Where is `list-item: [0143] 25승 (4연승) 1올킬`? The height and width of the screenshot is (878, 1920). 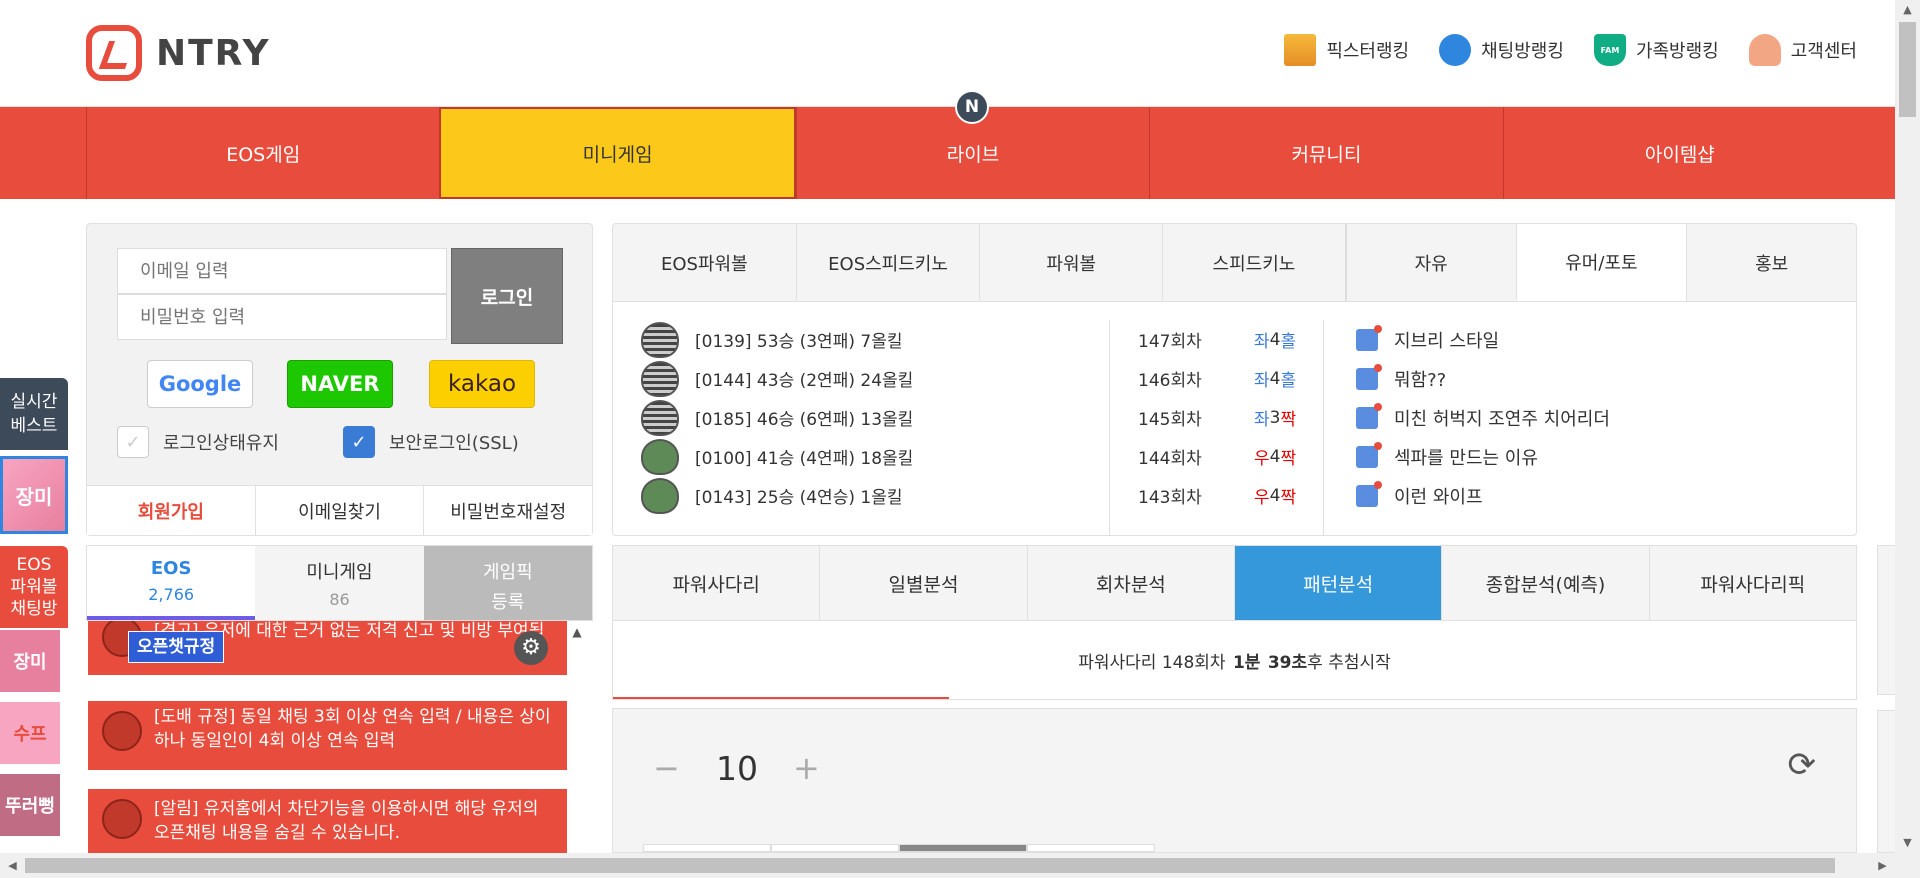 list-item: [0143] 25승 (4연승) 1올킬 is located at coordinates (876, 495).